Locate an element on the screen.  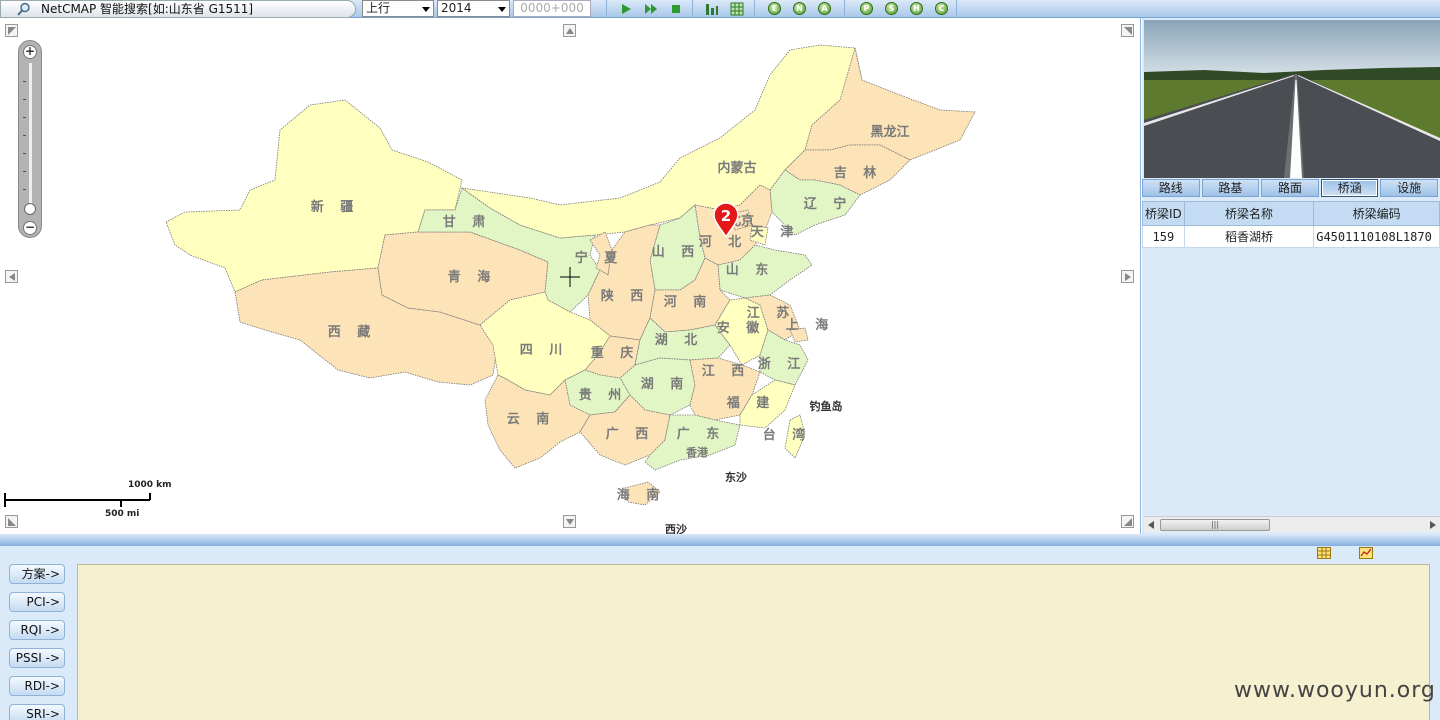
province-label: 福 建 is located at coordinates (751, 403).